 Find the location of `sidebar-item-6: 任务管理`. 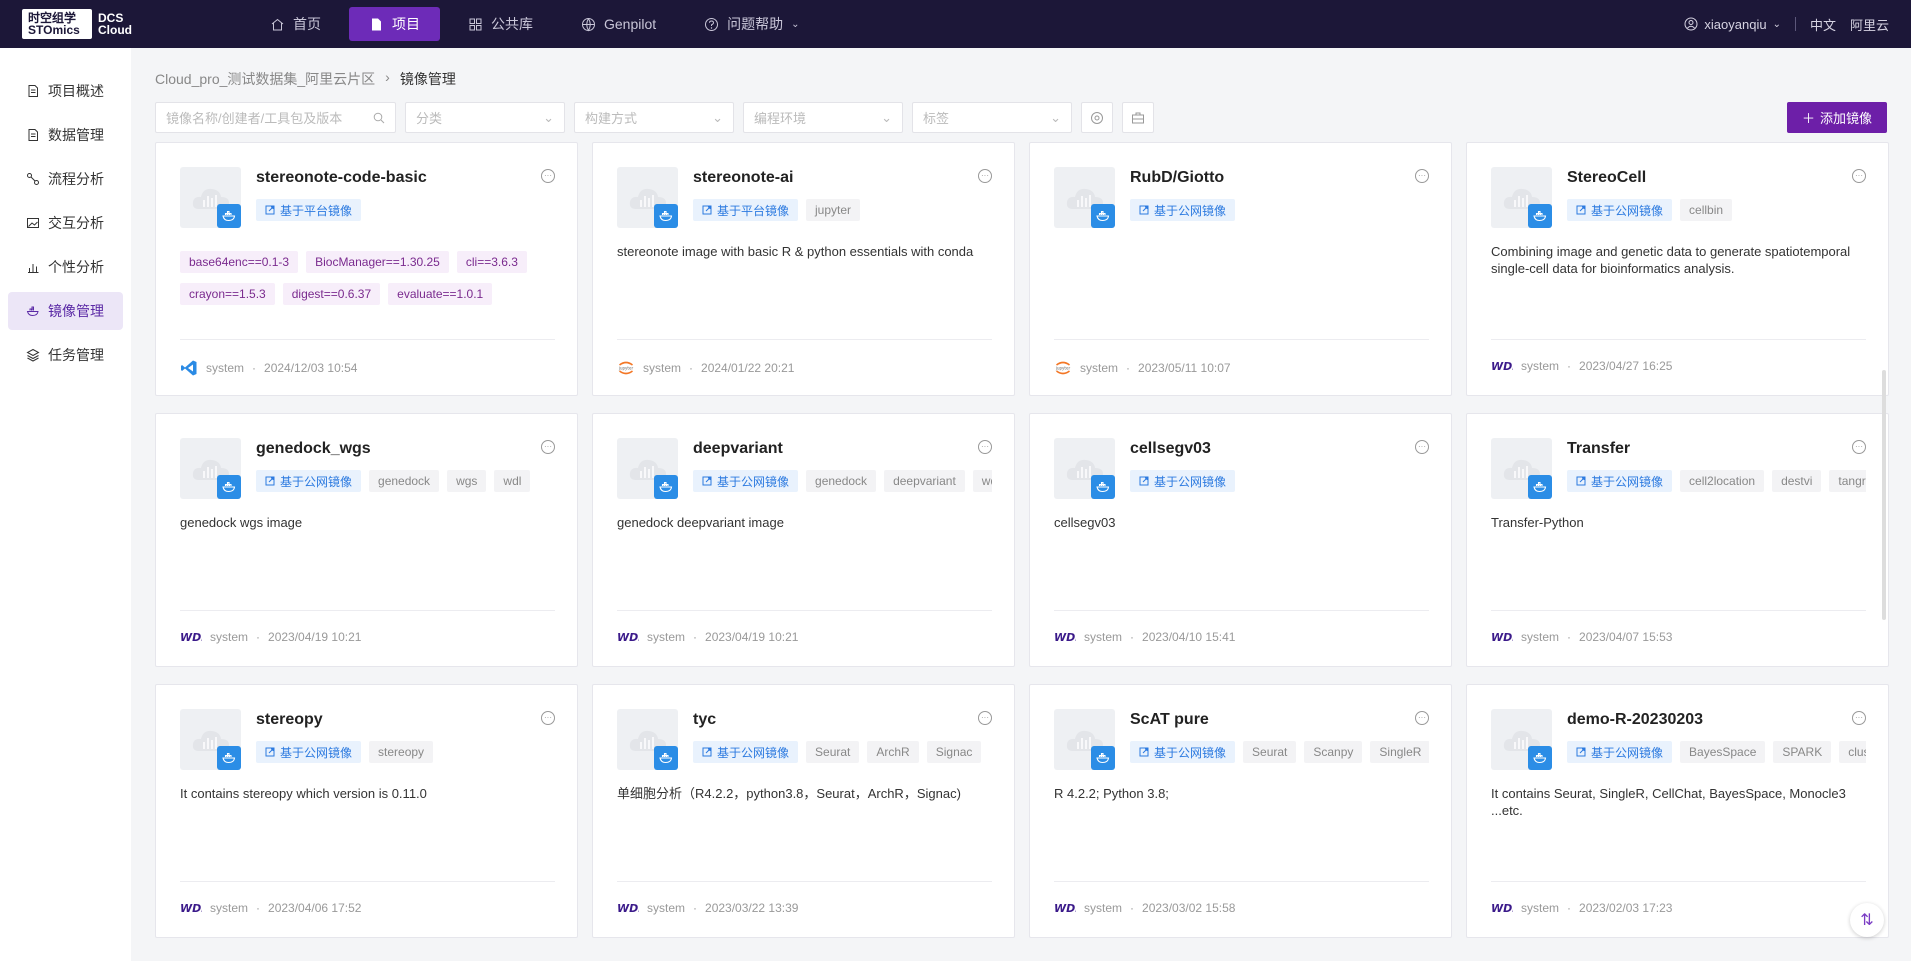

sidebar-item-6: 任务管理 is located at coordinates (65, 355).